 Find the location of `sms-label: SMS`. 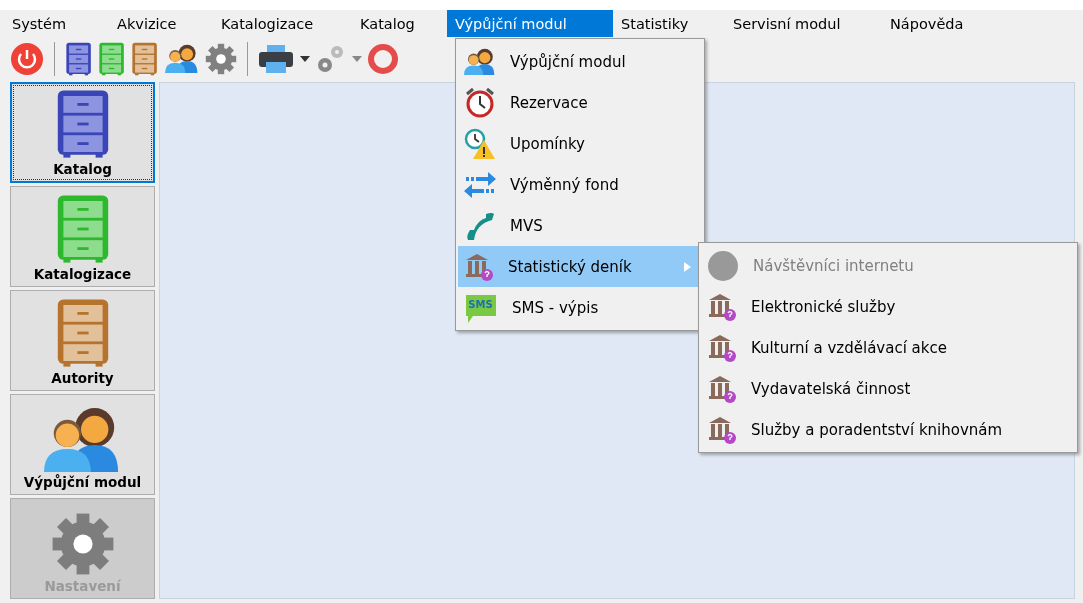

sms-label: SMS is located at coordinates (480, 304).